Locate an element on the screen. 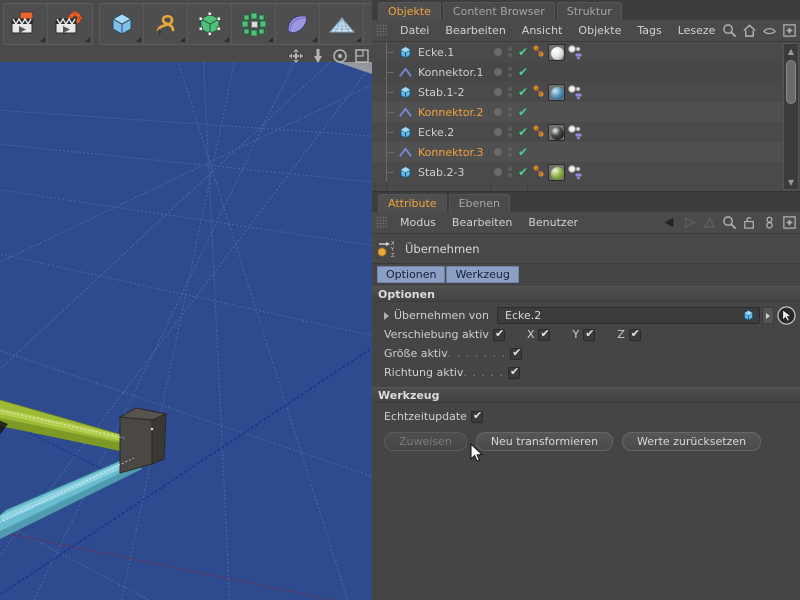  table-row: Ecke.2 ✔ is located at coordinates (577, 132).